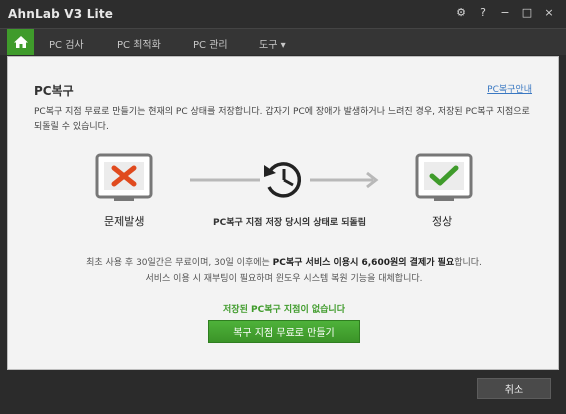 This screenshot has height=414, width=566. I want to click on maximize-icon: □, so click(527, 13).